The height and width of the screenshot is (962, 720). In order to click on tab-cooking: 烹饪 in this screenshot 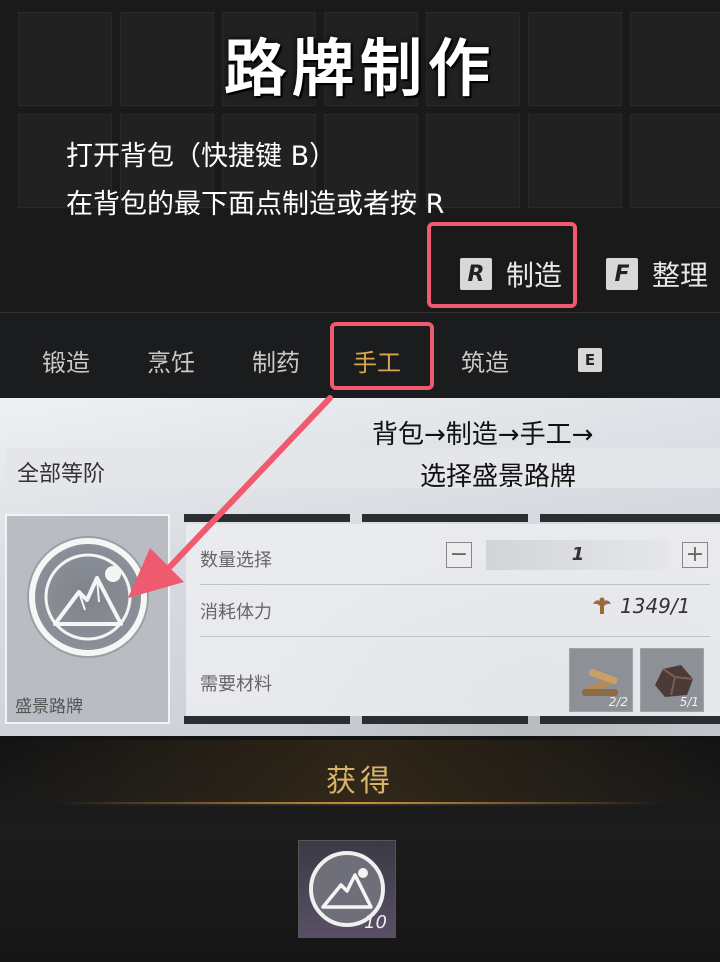, I will do `click(171, 360)`.